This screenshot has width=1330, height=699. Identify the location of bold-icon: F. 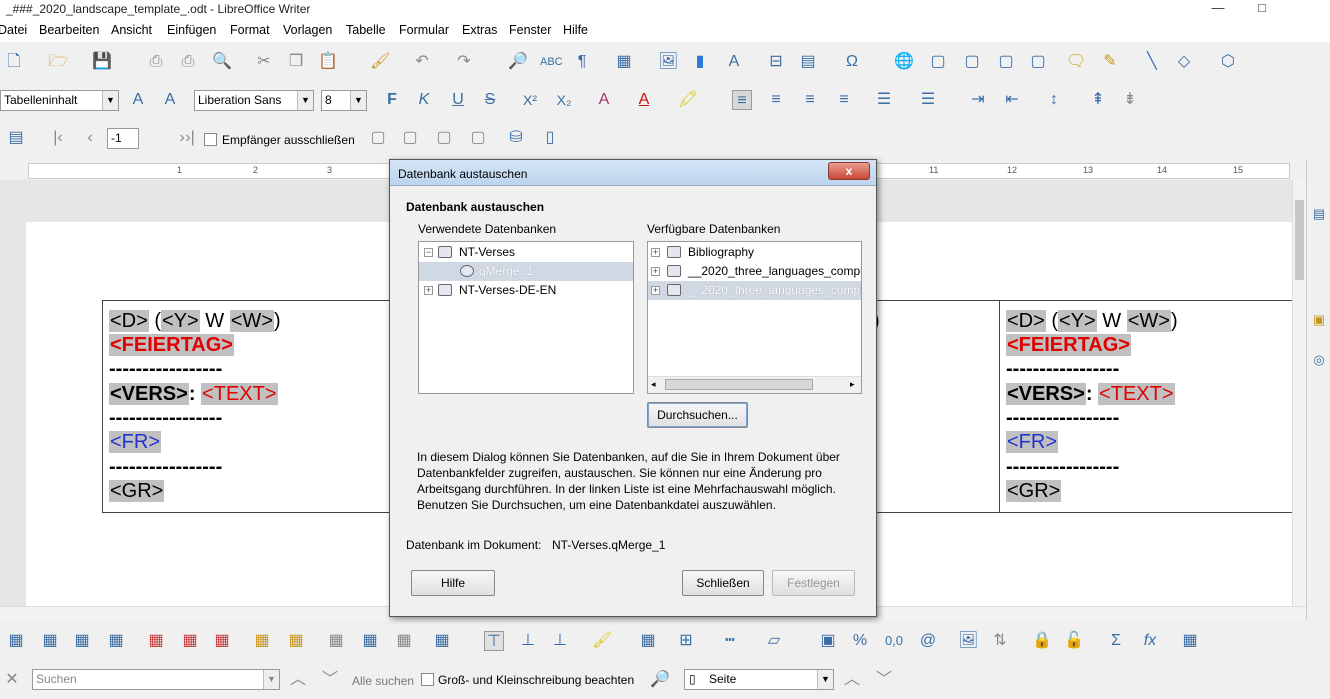
(392, 100).